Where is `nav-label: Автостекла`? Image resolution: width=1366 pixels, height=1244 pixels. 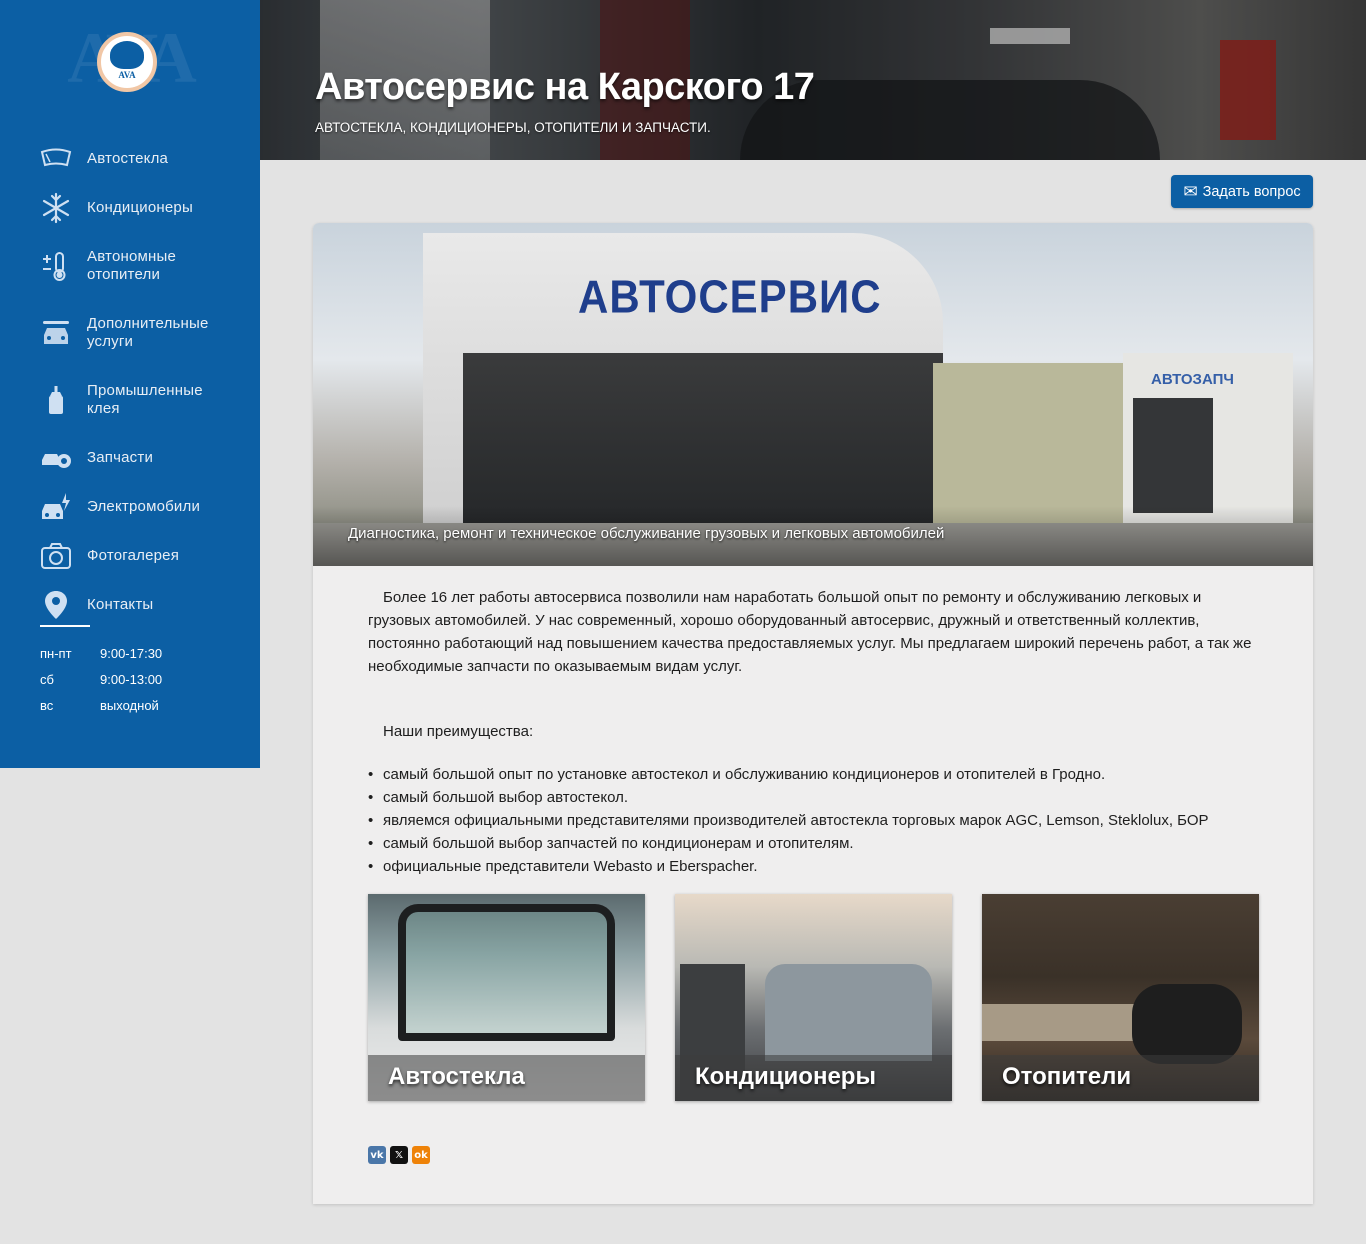
nav-label: Автостекла is located at coordinates (128, 158).